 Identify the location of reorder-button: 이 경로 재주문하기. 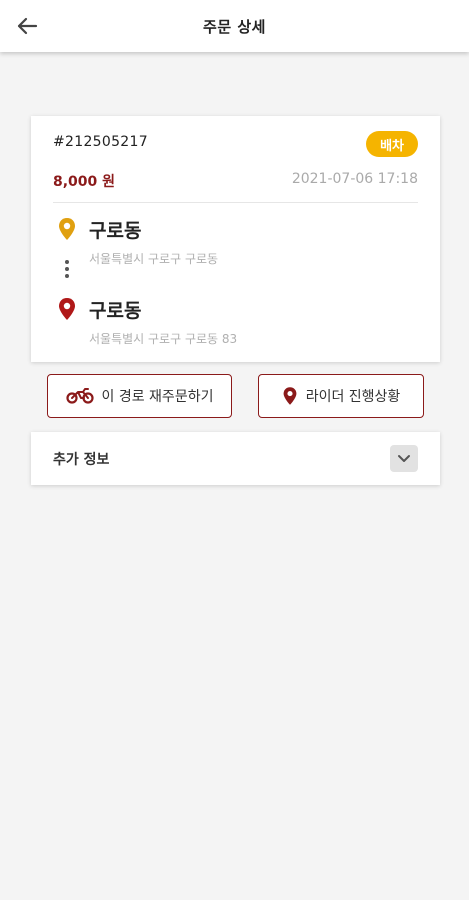
(139, 396).